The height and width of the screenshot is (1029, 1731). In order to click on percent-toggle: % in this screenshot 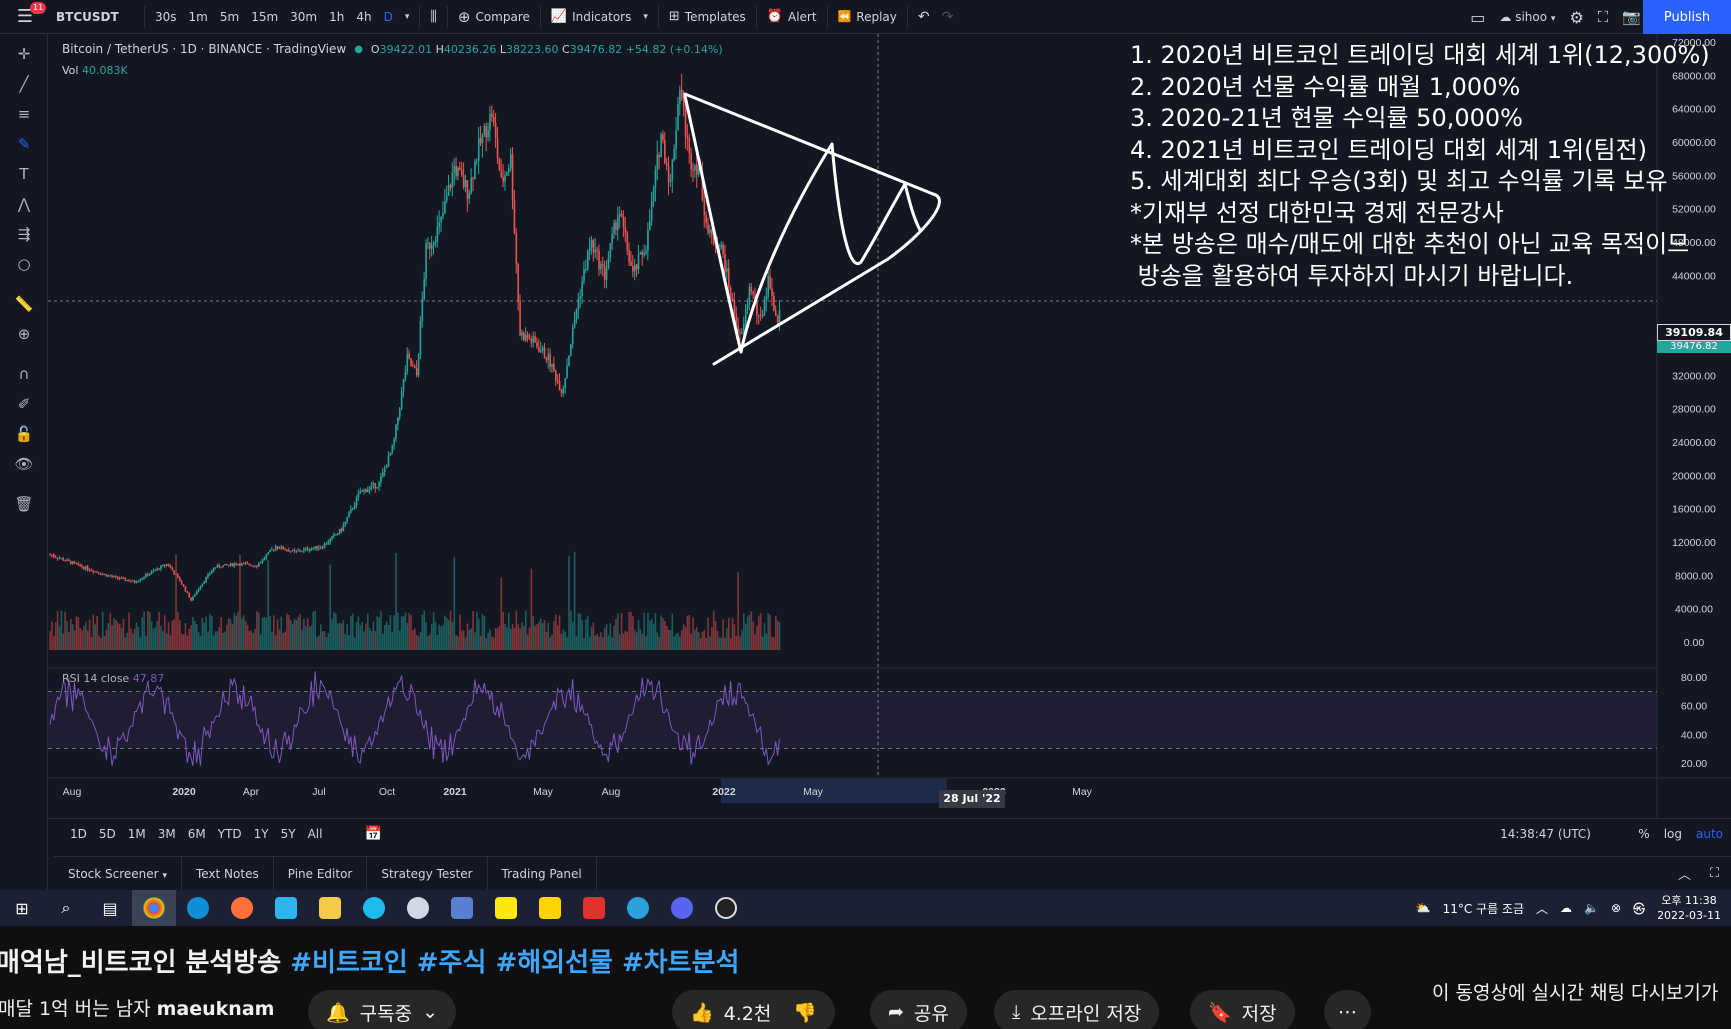, I will do `click(1643, 834)`.